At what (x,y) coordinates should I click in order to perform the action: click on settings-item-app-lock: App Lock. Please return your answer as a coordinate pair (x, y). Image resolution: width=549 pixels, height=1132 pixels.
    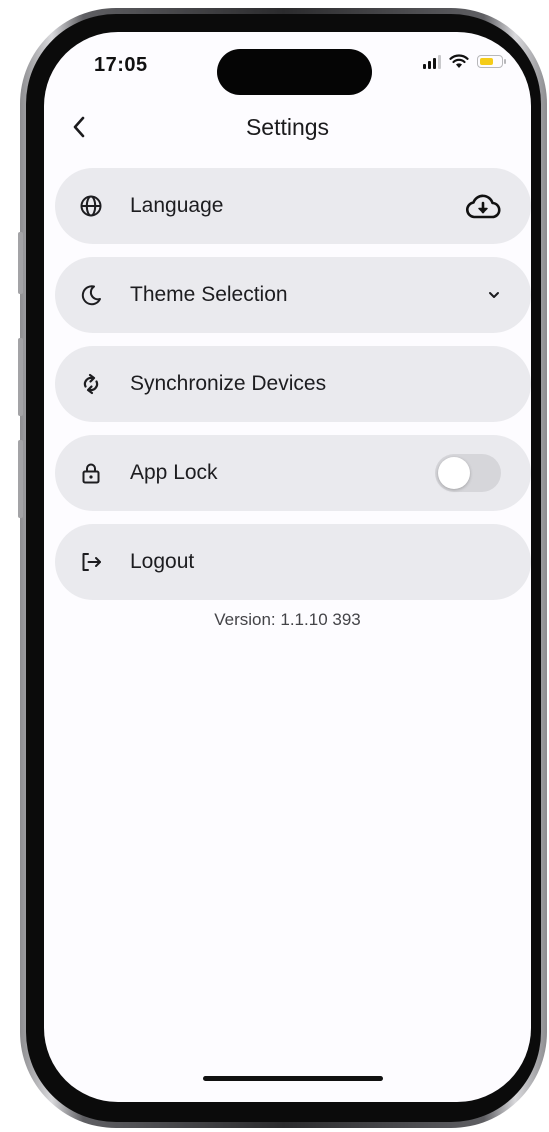
    Looking at the image, I should click on (293, 473).